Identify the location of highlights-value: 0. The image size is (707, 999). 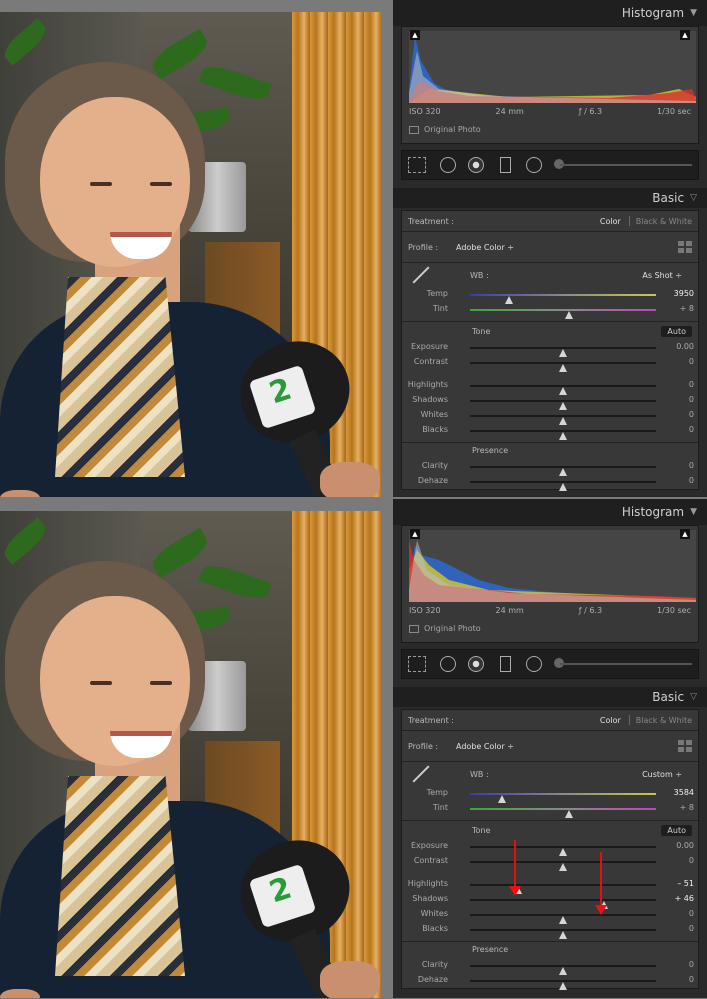
(674, 384).